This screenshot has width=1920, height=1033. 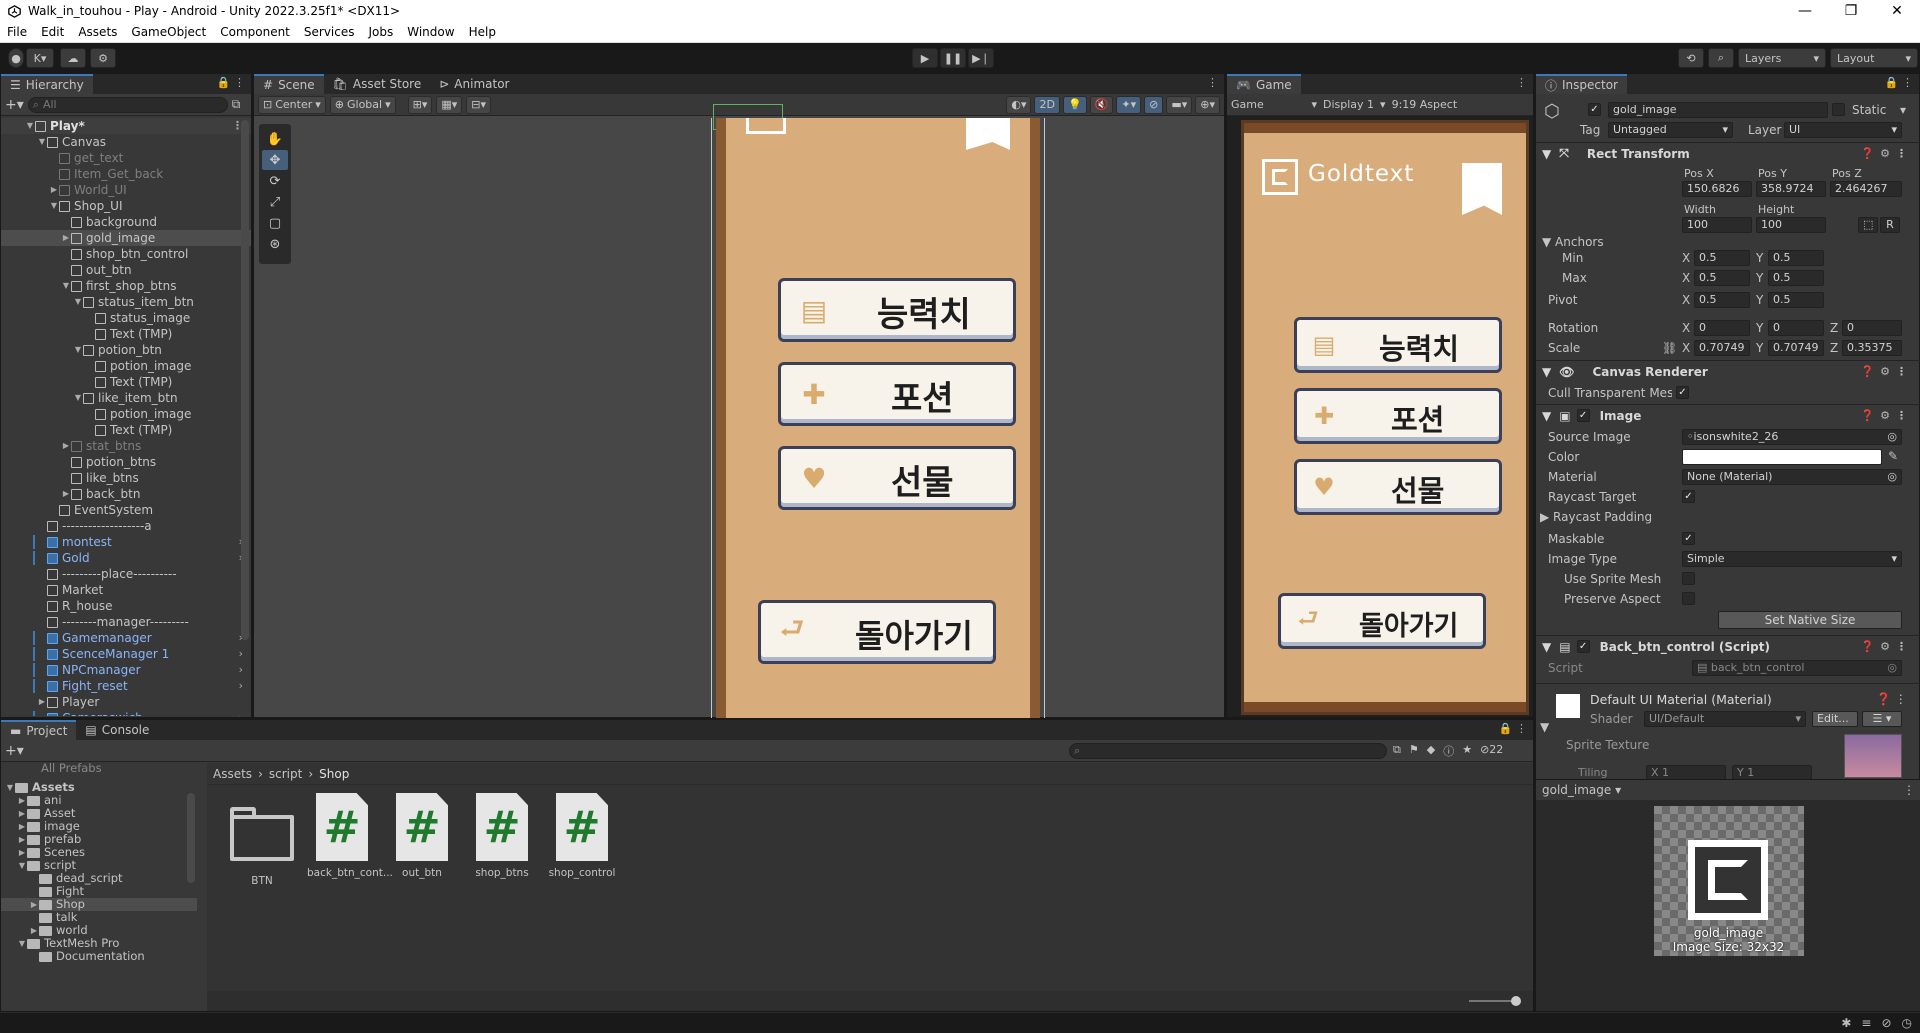 I want to click on layer-dropdown: UI ▾, so click(x=1843, y=130).